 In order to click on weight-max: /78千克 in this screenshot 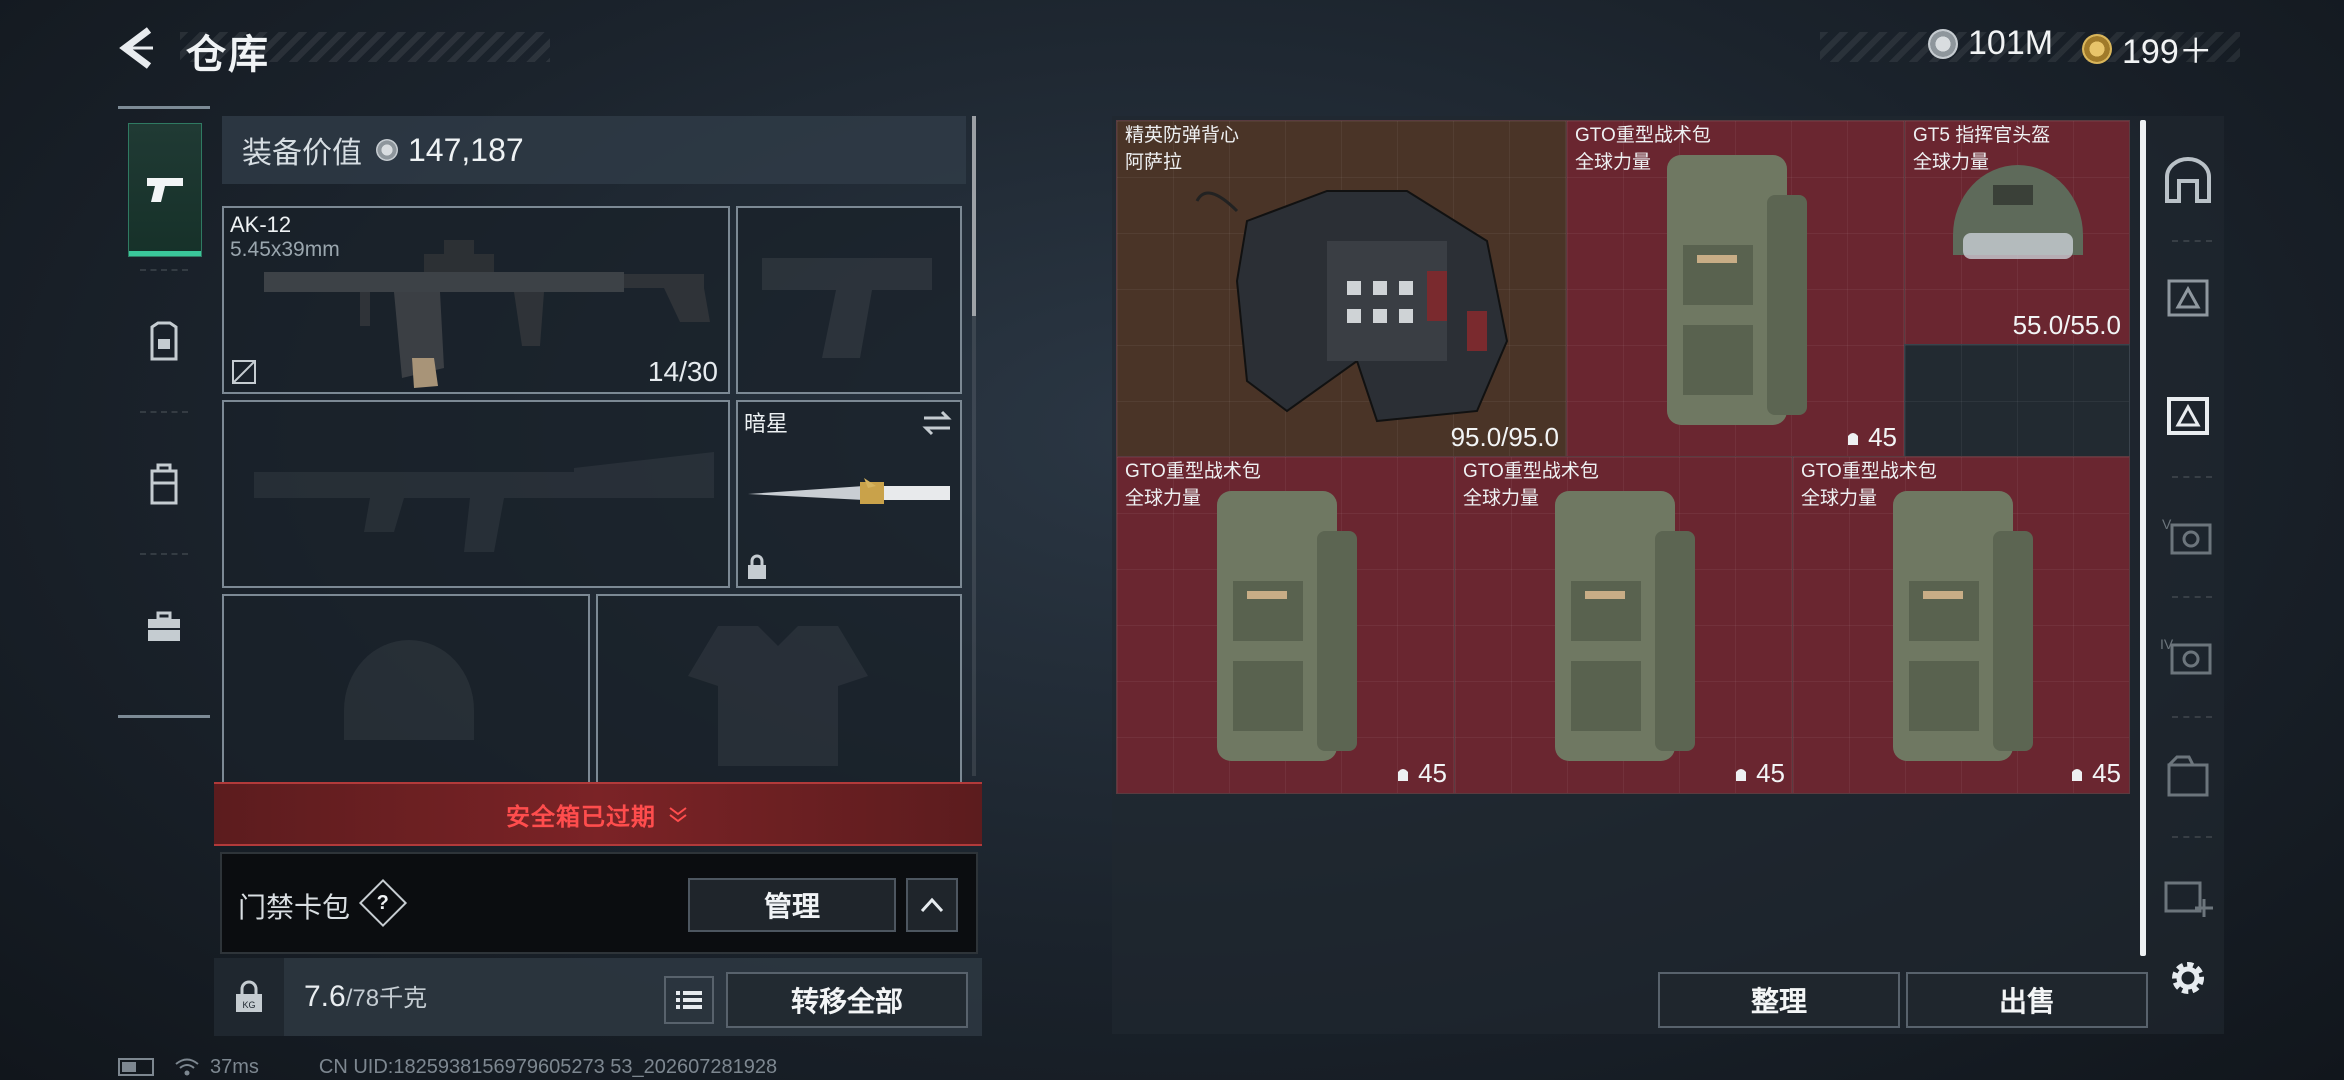, I will do `click(386, 998)`.